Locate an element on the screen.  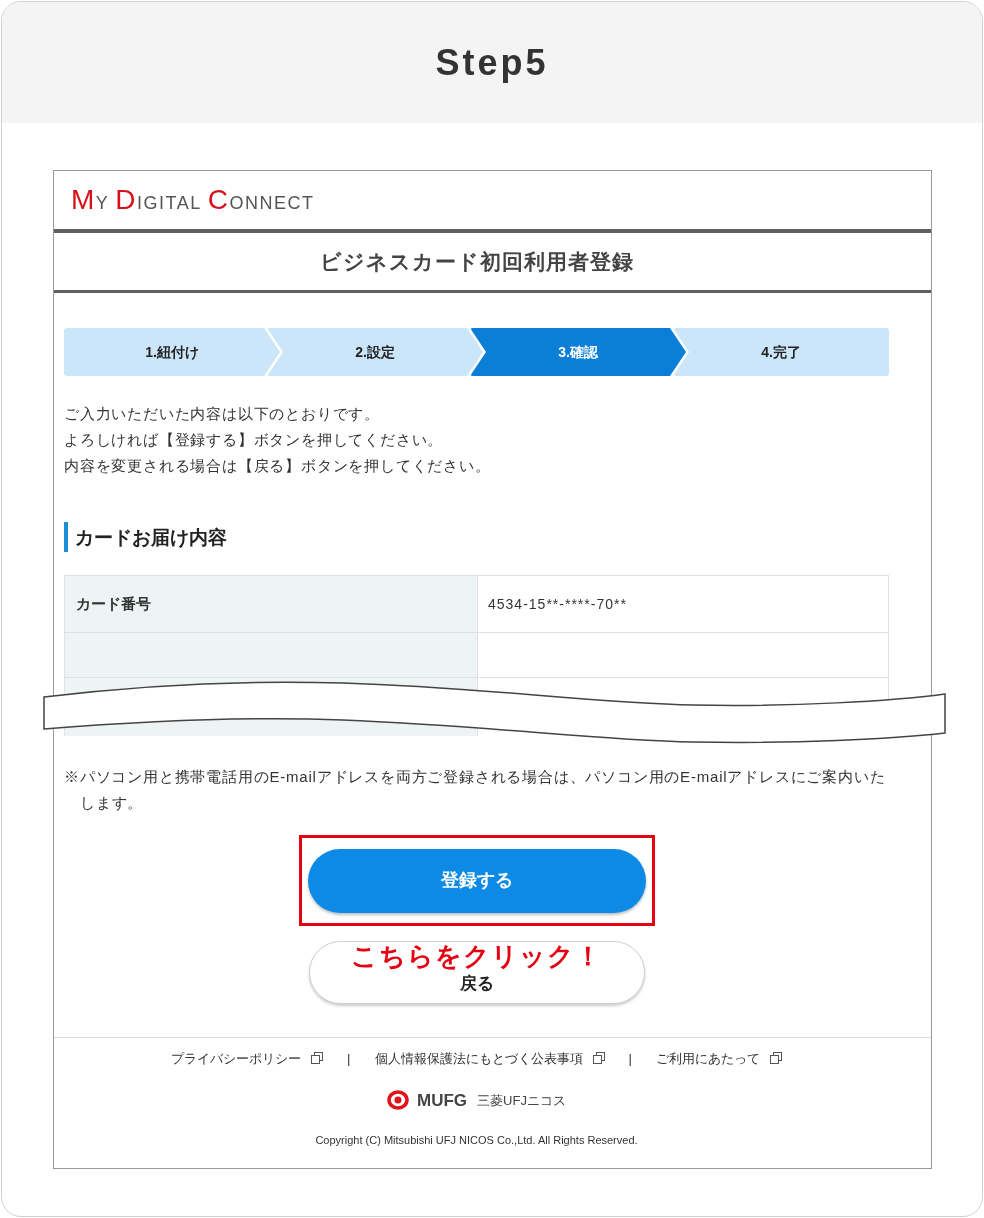
intro-text: よろしければ【登録する】ボタンを押してください。 is located at coordinates (254, 440).